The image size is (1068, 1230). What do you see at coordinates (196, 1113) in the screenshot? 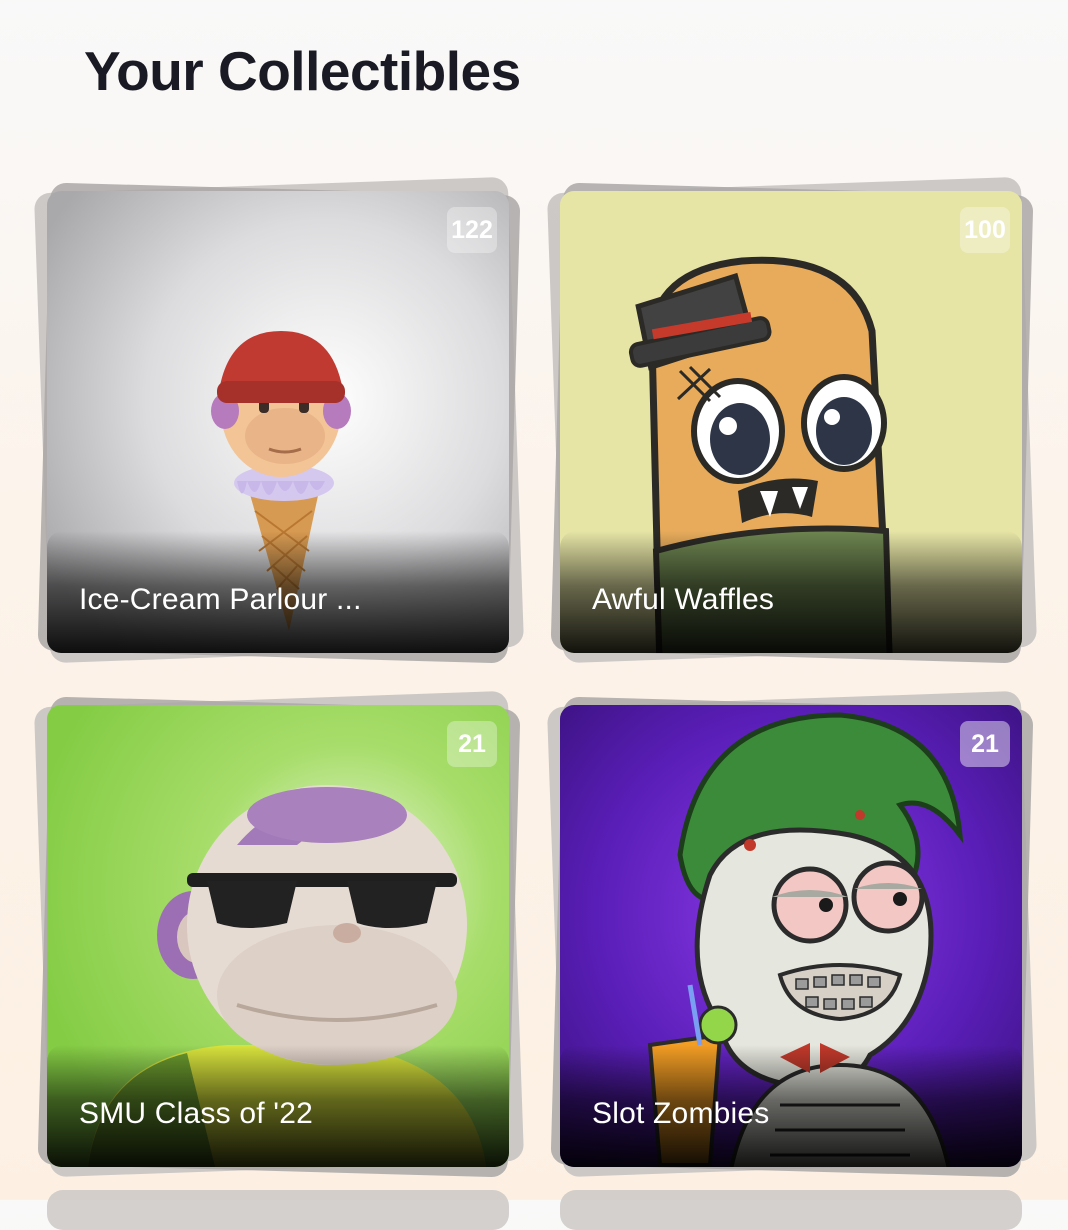
I see `collection-name: SMU Class of '22` at bounding box center [196, 1113].